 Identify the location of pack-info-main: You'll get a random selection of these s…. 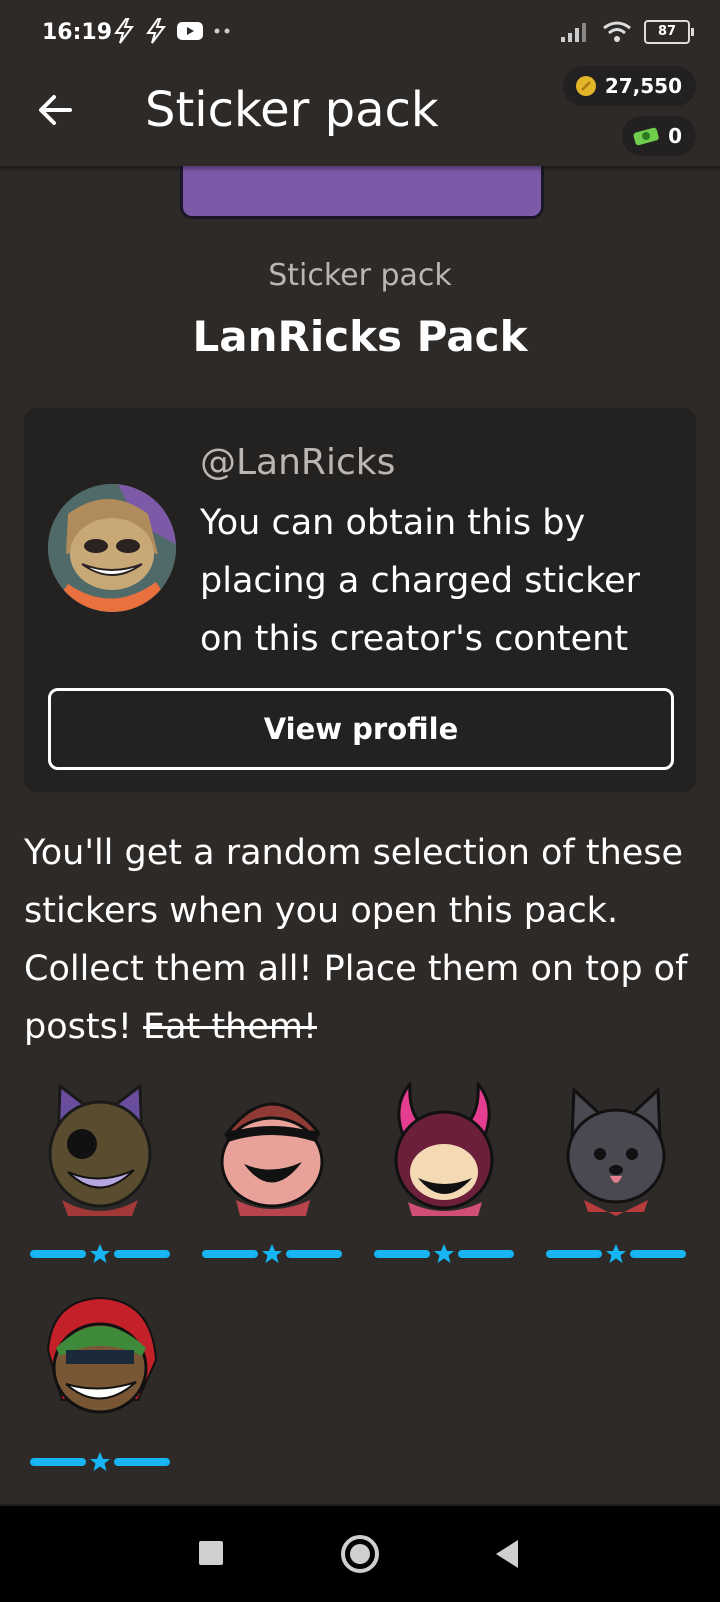
(356, 940).